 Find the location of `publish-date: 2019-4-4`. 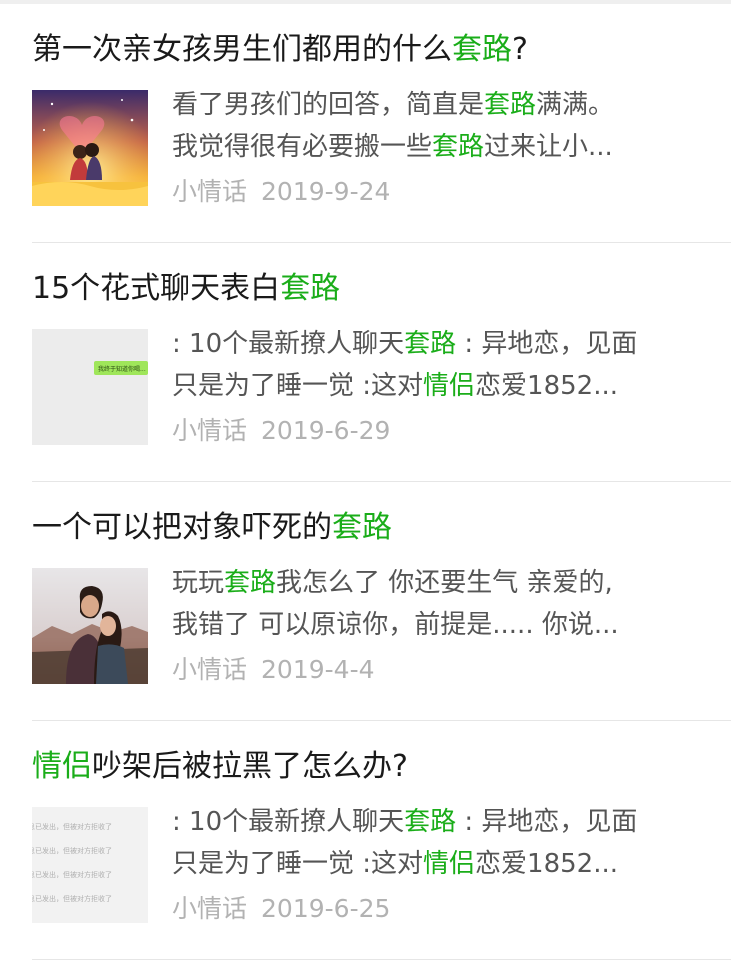

publish-date: 2019-4-4 is located at coordinates (318, 669).